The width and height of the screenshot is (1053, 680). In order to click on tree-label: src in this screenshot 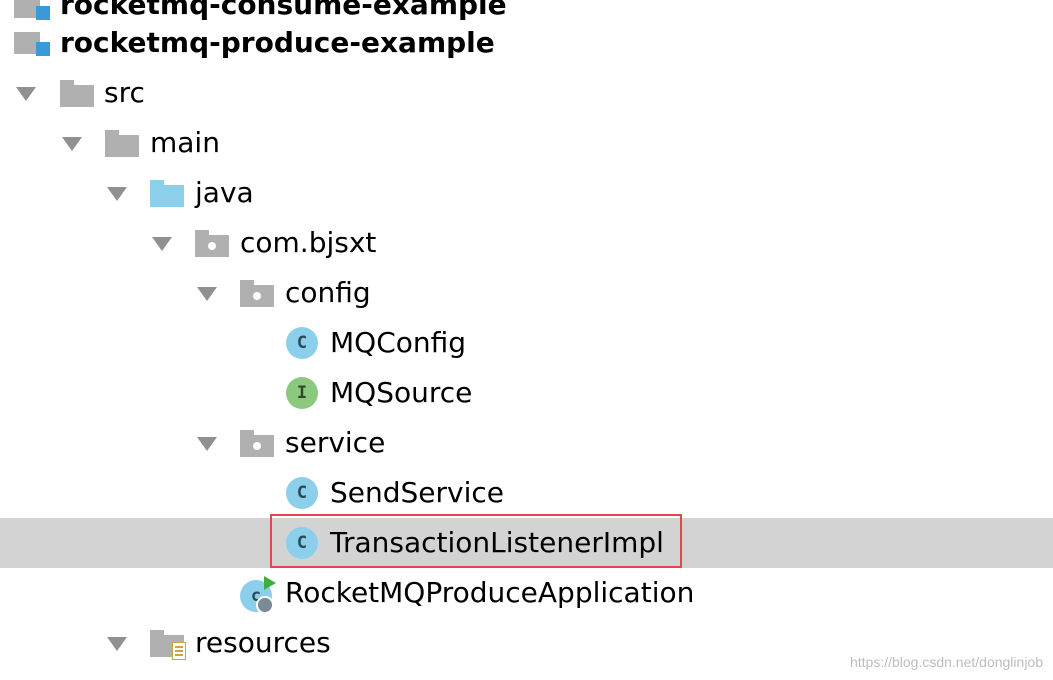, I will do `click(124, 92)`.